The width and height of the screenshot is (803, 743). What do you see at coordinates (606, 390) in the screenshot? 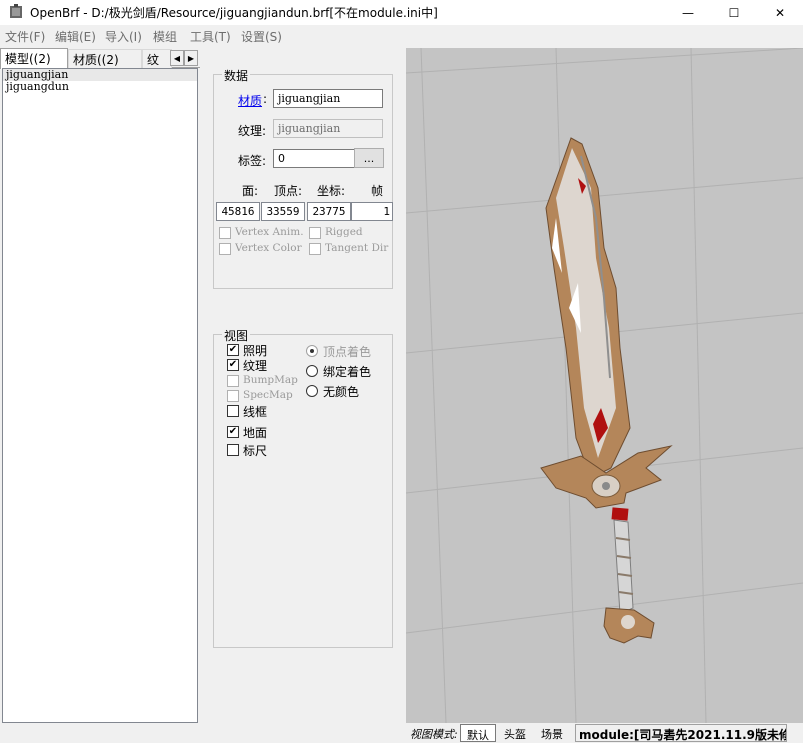
I see `sword-model` at bounding box center [606, 390].